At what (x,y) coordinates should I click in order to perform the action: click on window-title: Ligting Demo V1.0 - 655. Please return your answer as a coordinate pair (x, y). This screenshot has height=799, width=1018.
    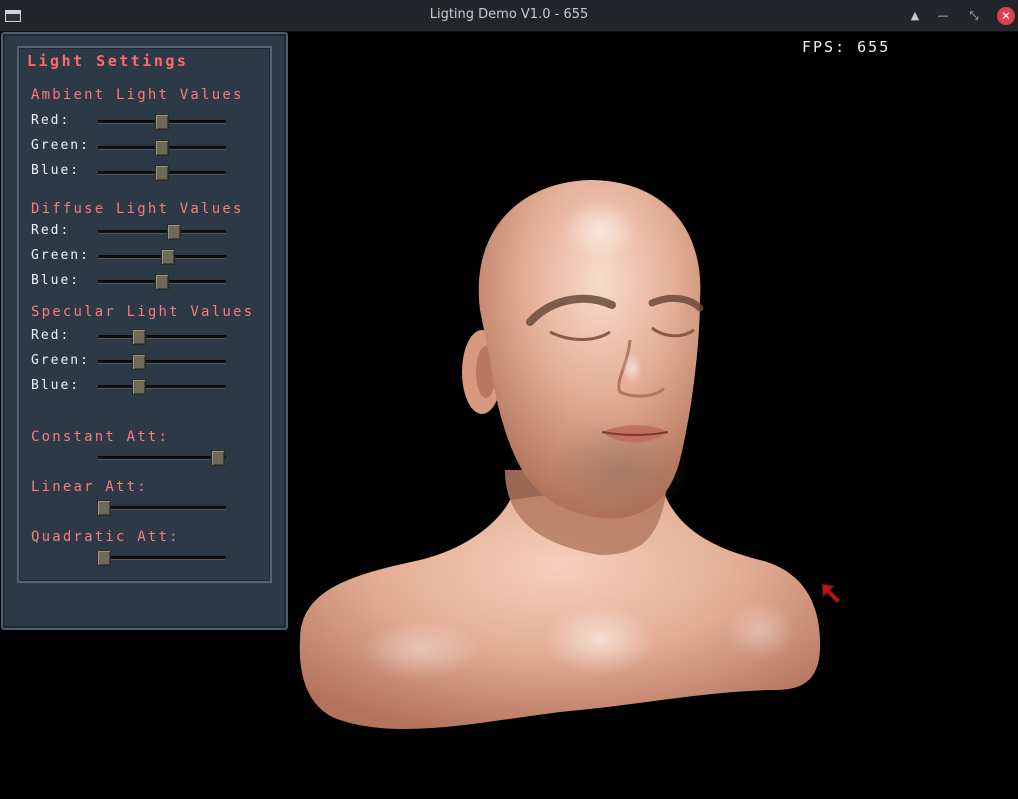
    Looking at the image, I should click on (509, 14).